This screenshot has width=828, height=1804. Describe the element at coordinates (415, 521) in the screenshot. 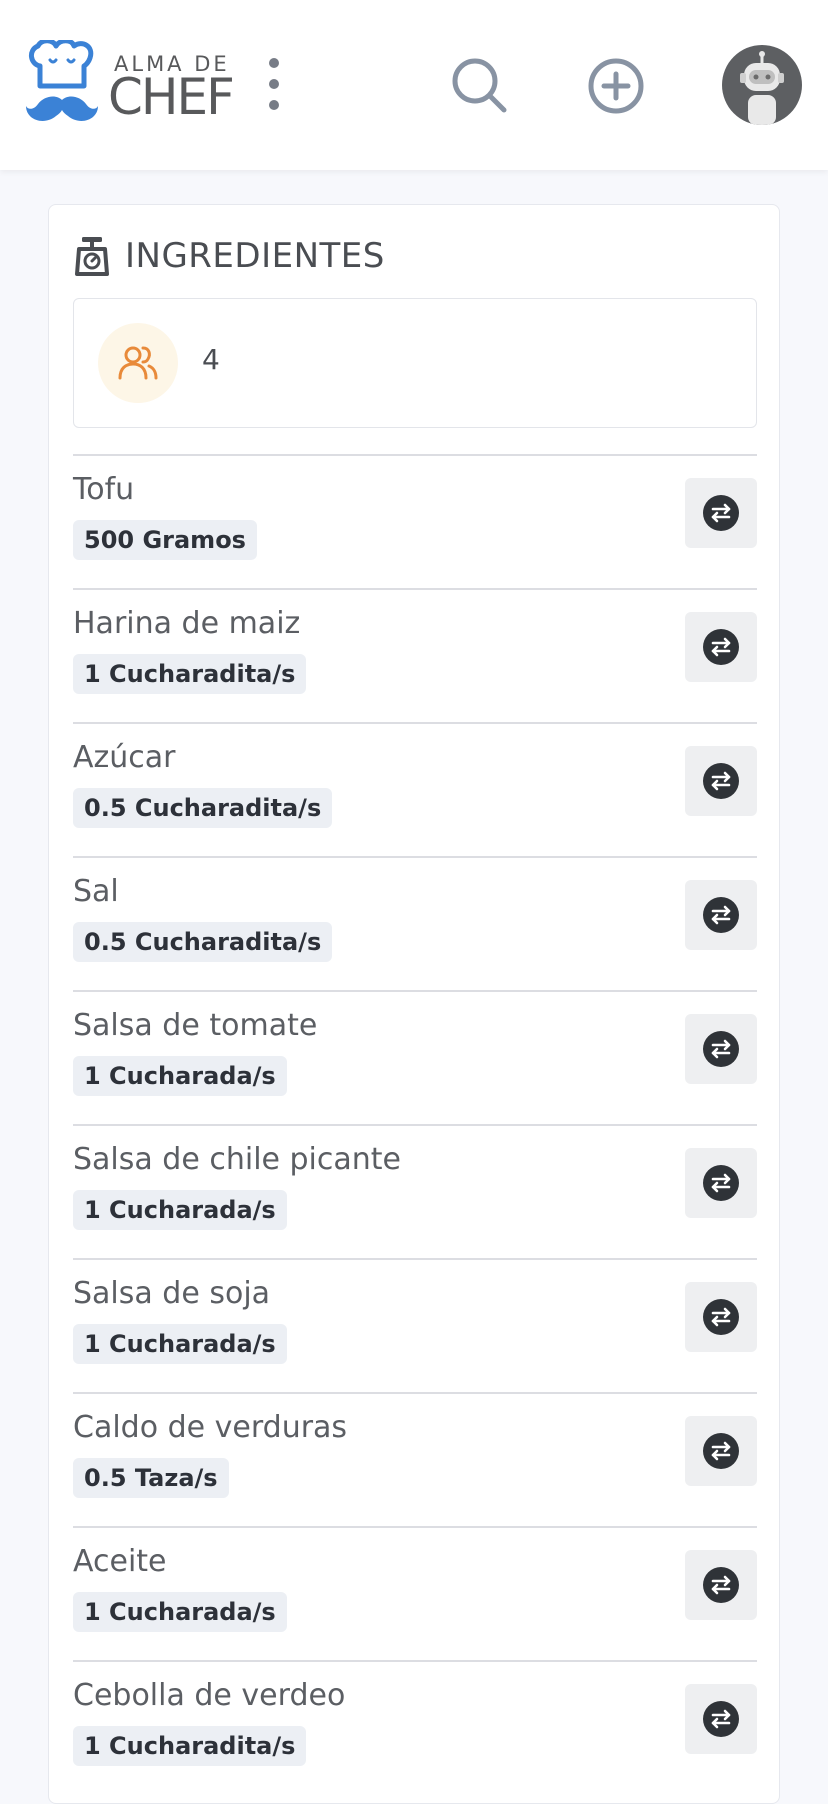

I see `ingredient-row: Tofu 500 Gramos` at that location.